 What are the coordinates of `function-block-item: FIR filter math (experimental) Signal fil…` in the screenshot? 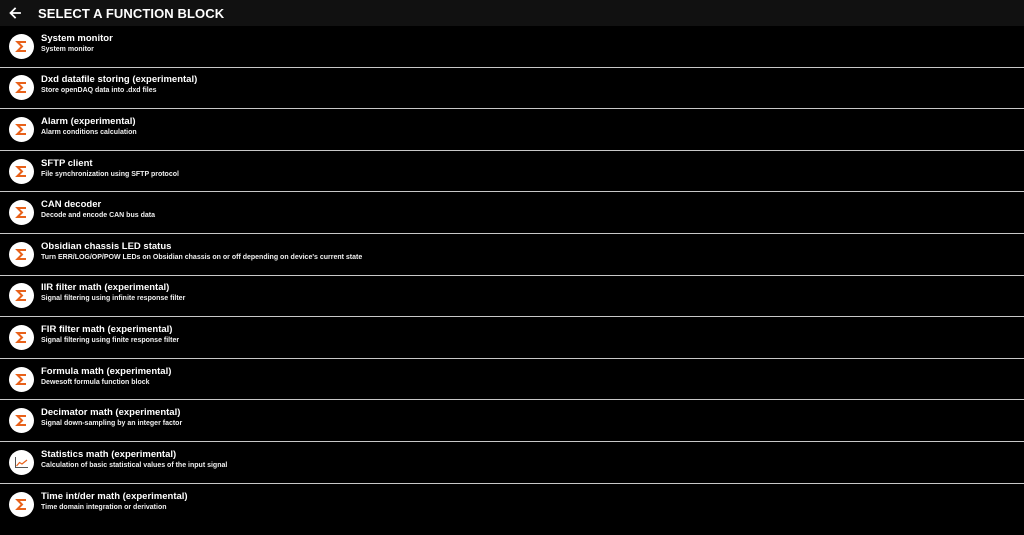 It's located at (512, 338).